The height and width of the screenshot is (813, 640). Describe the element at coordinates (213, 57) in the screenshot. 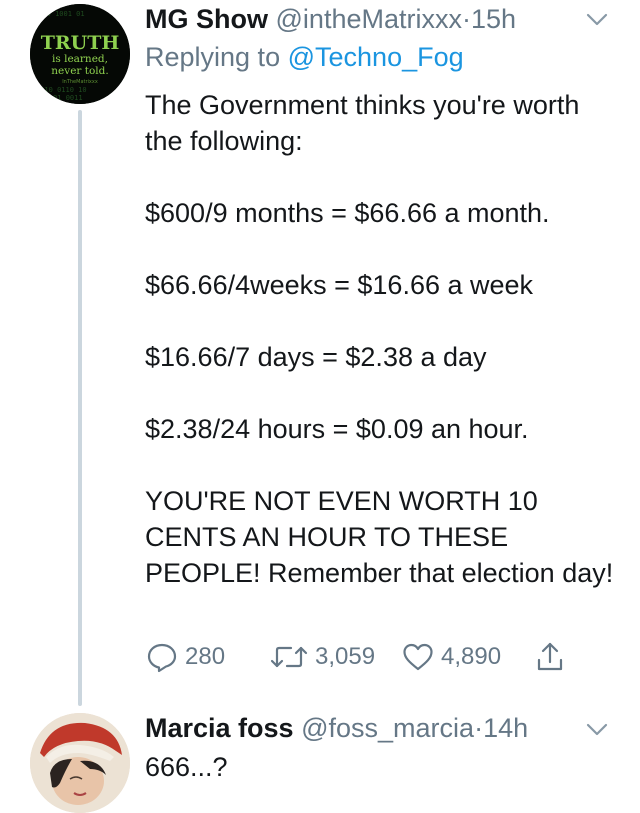

I see `replying-to-label: Replying to` at that location.